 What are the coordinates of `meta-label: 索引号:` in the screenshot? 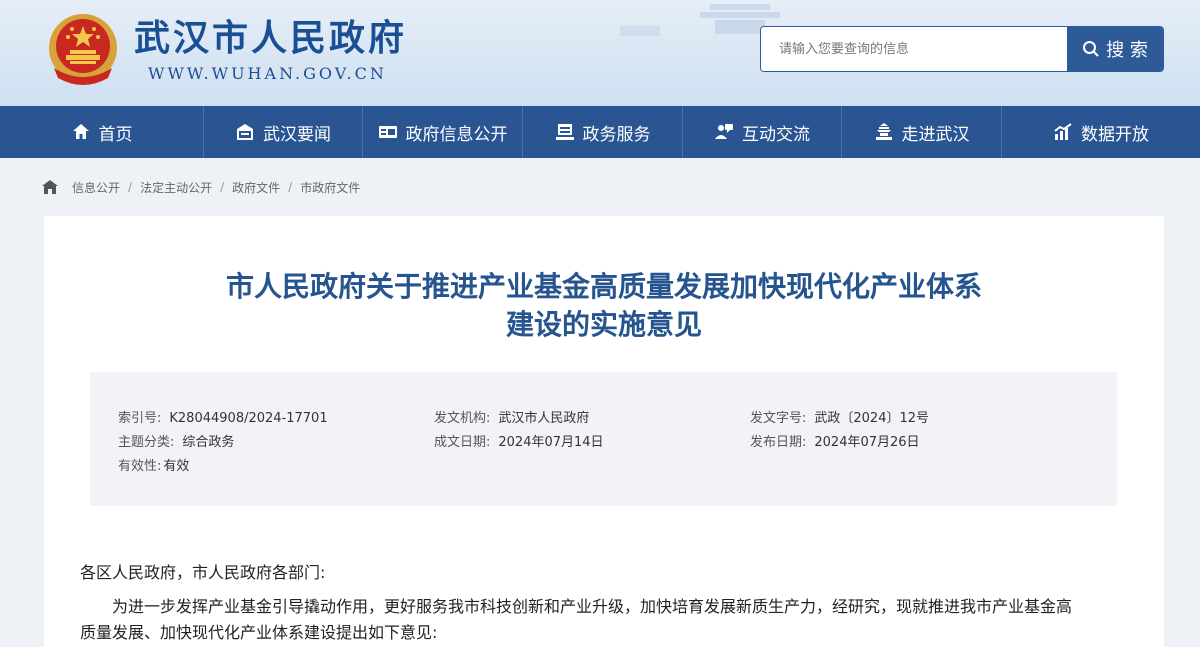 It's located at (140, 418).